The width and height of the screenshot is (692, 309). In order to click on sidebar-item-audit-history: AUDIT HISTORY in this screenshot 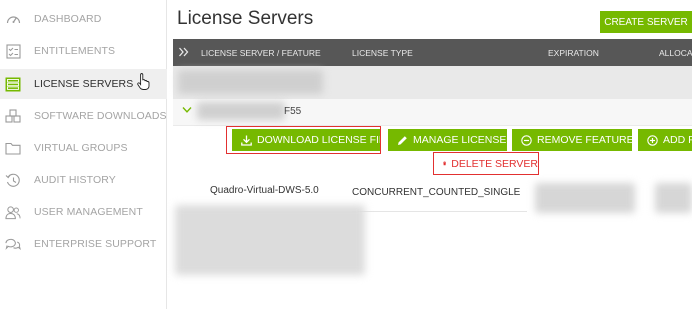, I will do `click(83, 180)`.